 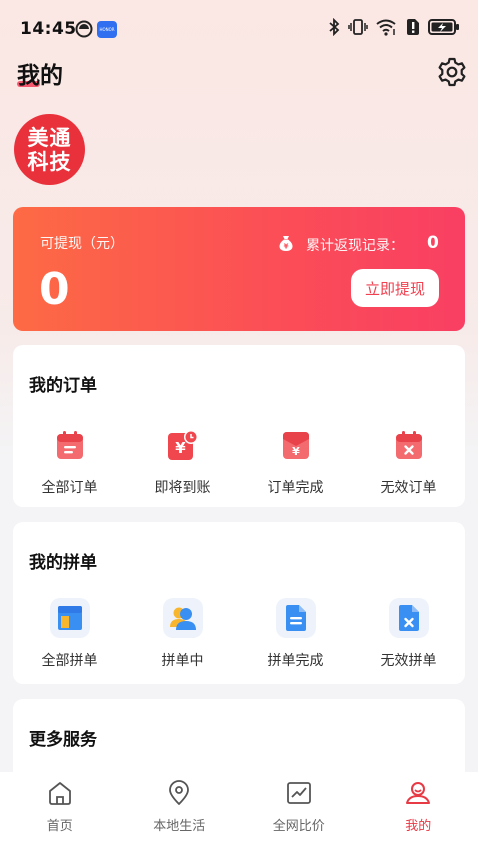 I want to click on pending-payment-icon: ¥, so click(x=182, y=445).